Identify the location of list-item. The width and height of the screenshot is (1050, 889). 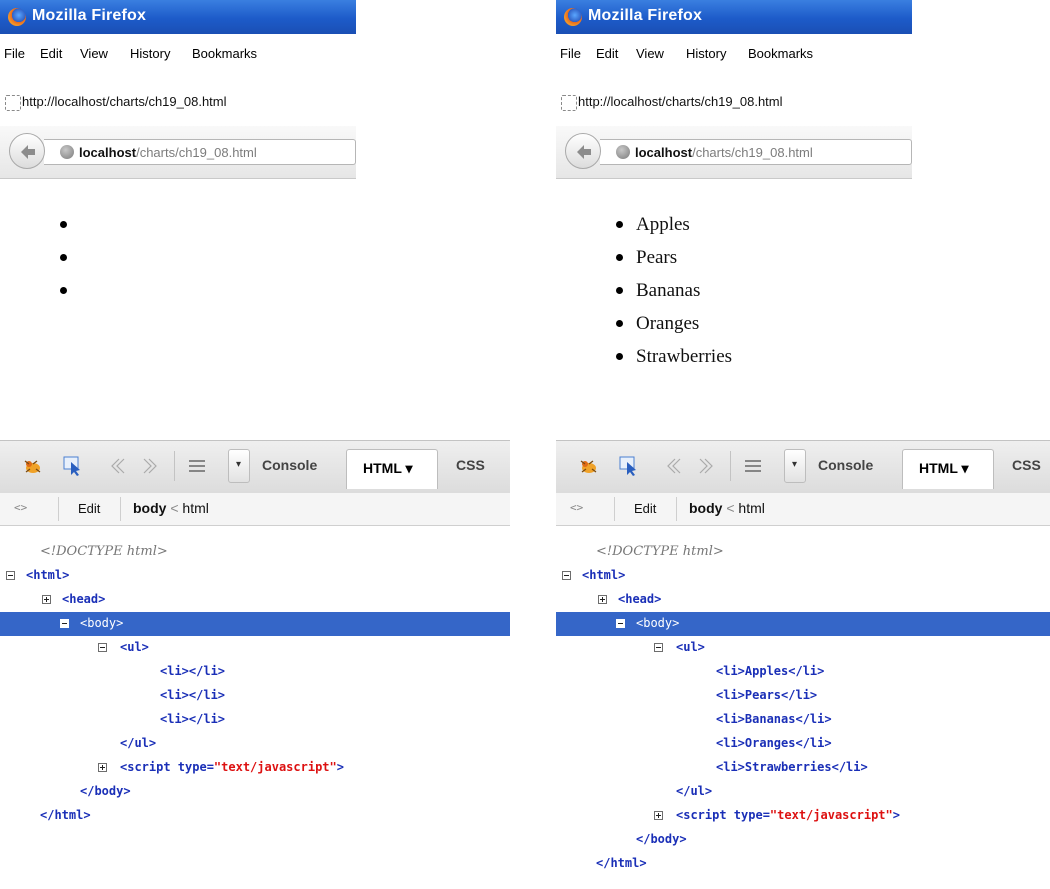
(70, 257).